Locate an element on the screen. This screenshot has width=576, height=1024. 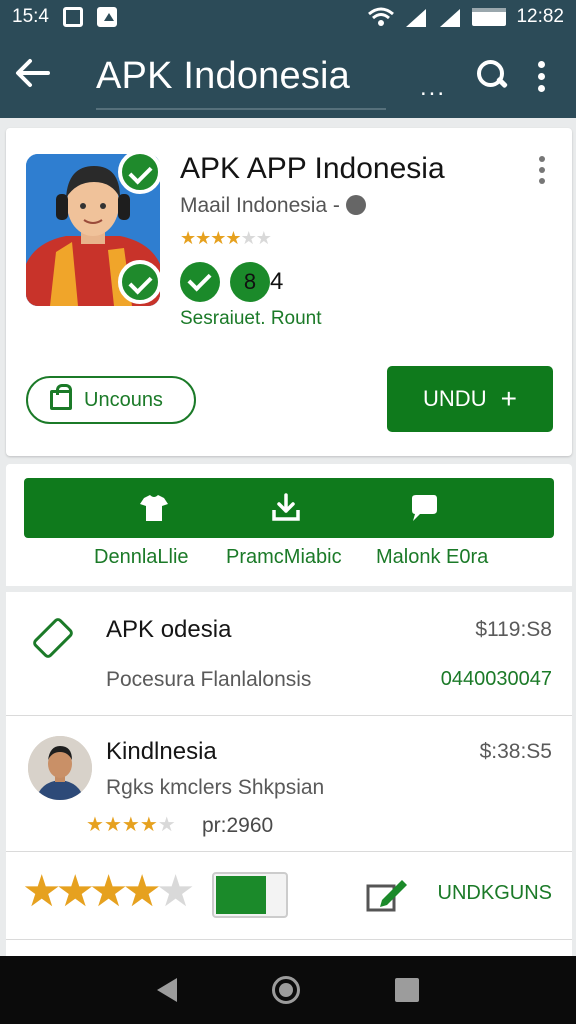
more-options-icon is located at coordinates (542, 76).